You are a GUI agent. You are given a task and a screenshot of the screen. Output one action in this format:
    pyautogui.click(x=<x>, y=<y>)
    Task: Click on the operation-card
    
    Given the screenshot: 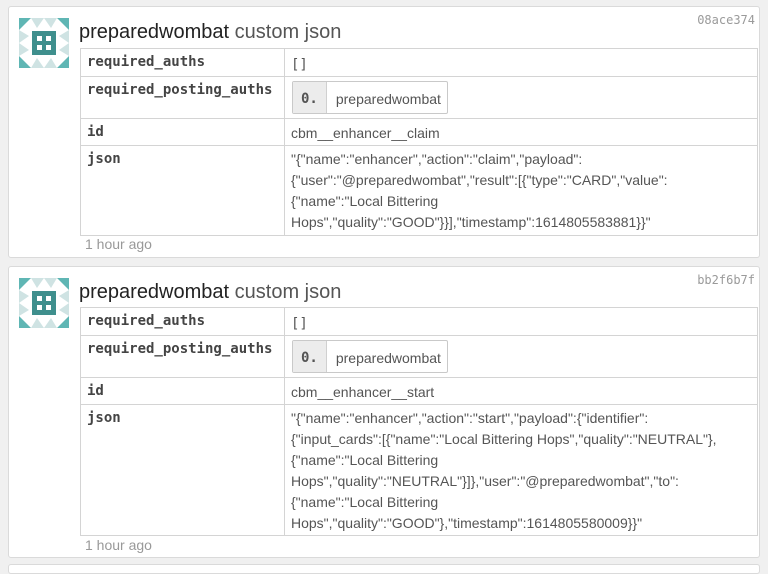 What is the action you would take?
    pyautogui.click(x=384, y=569)
    